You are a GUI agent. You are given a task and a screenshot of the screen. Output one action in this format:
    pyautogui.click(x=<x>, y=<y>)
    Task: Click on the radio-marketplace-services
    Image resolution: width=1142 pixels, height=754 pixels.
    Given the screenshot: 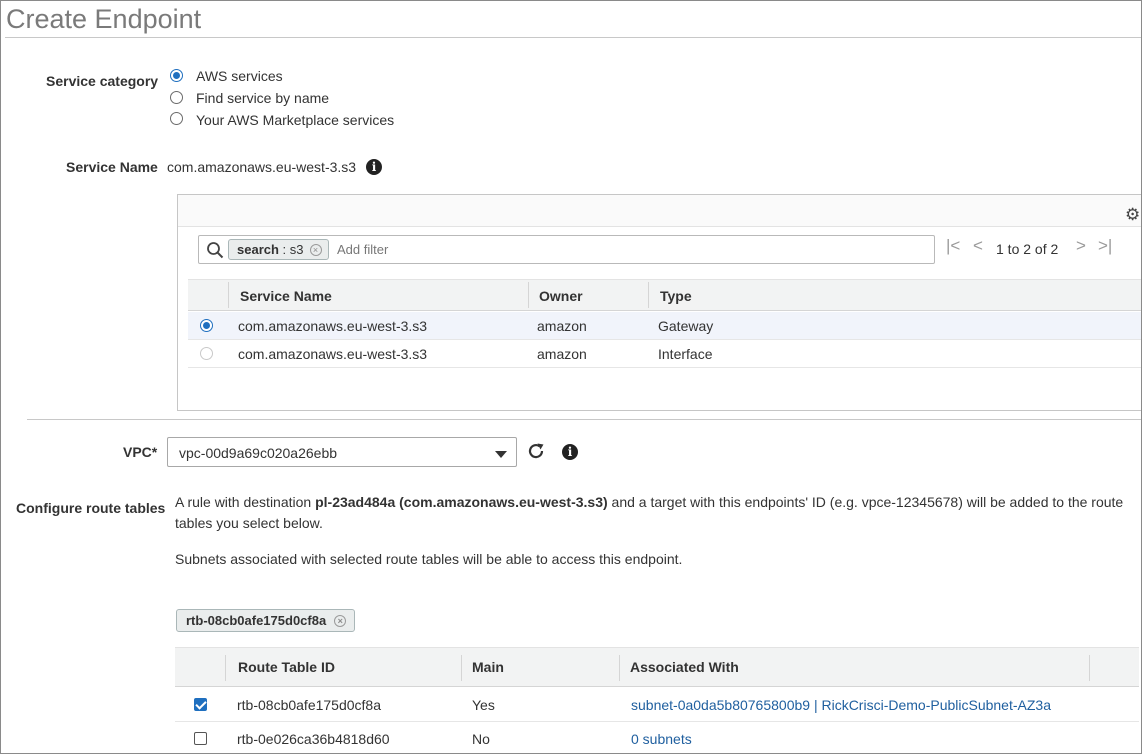 What is the action you would take?
    pyautogui.click(x=176, y=118)
    